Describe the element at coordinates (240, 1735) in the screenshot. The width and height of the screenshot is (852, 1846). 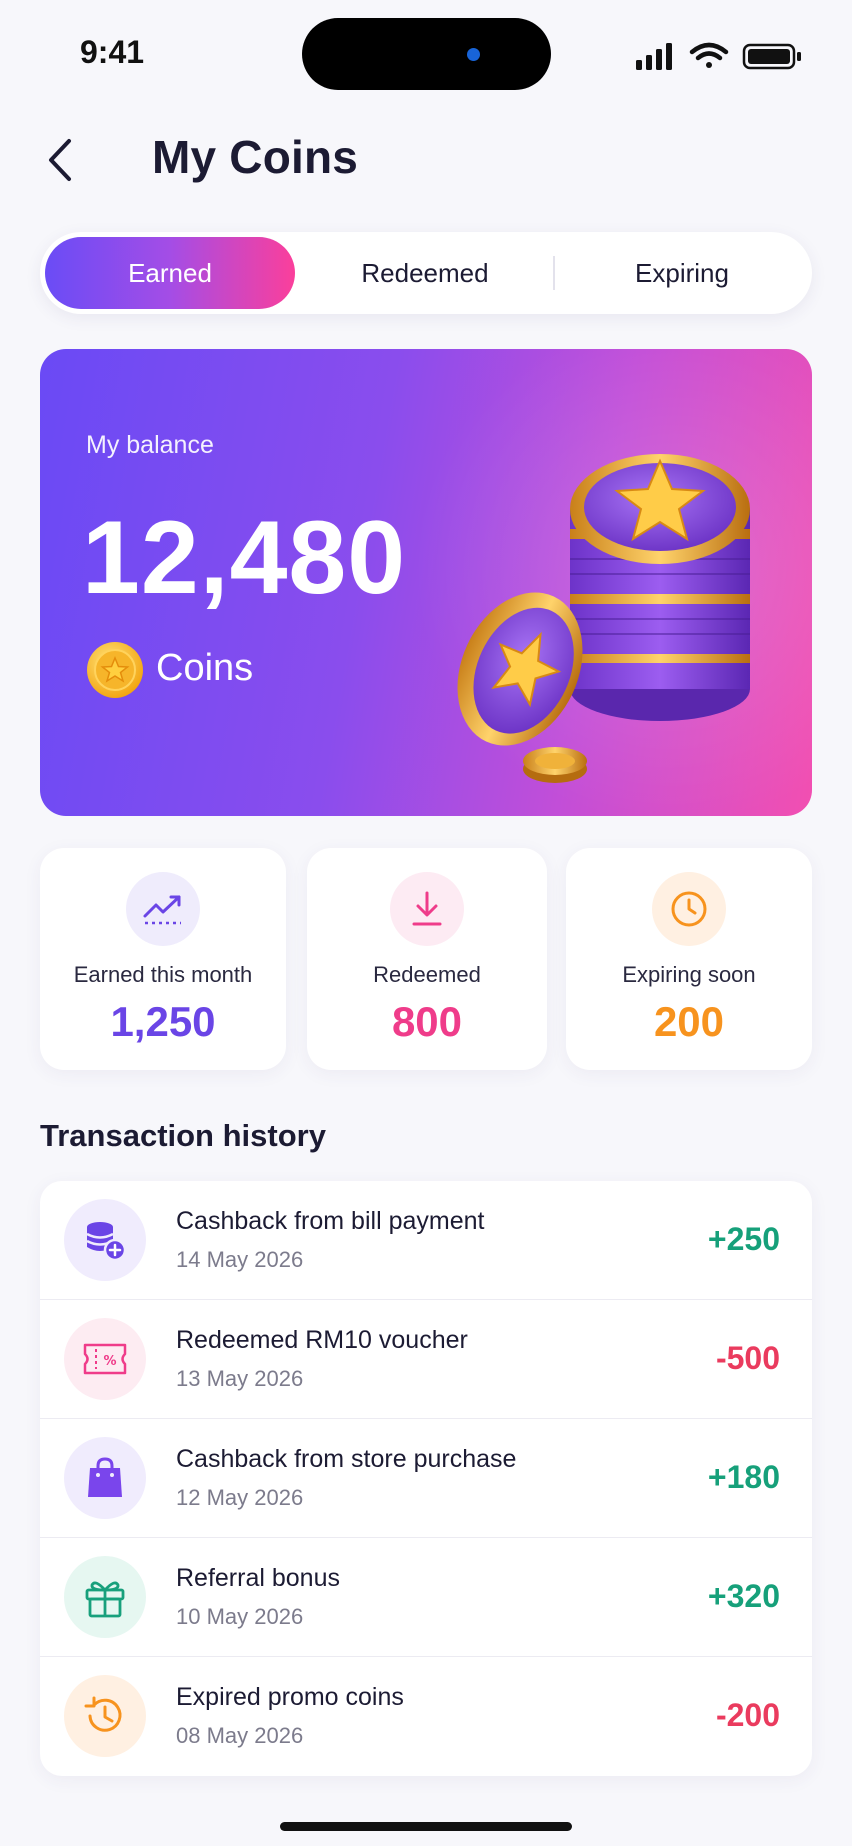
I see `transaction-date: 08 May 2026` at that location.